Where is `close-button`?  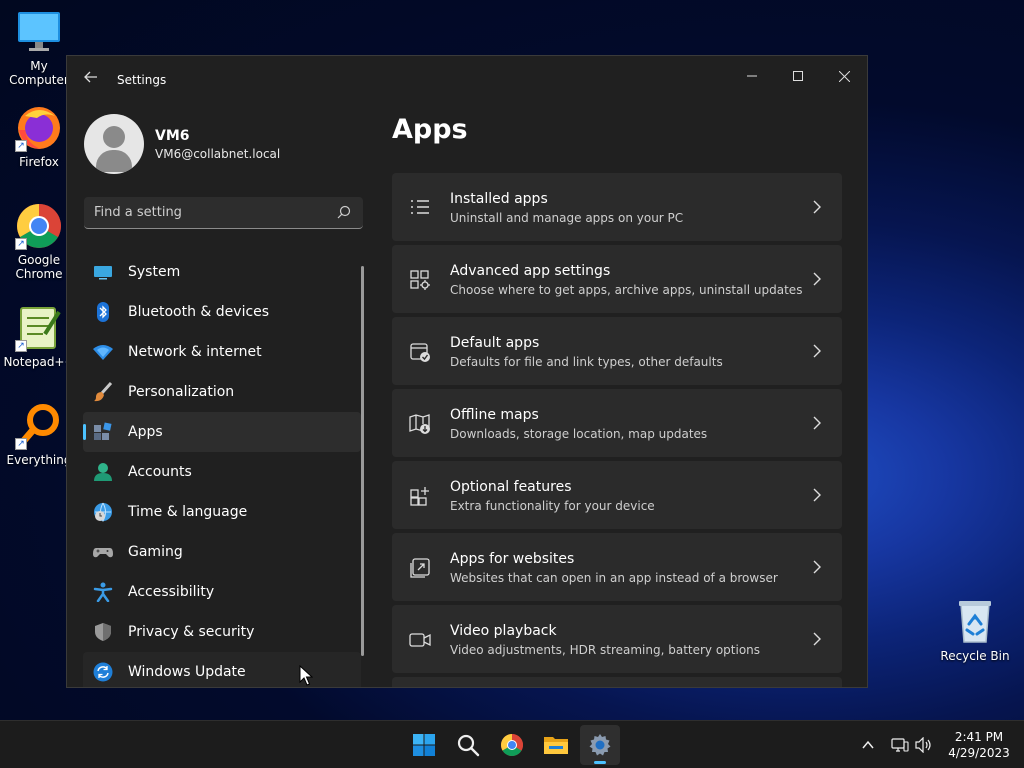
close-button is located at coordinates (844, 76).